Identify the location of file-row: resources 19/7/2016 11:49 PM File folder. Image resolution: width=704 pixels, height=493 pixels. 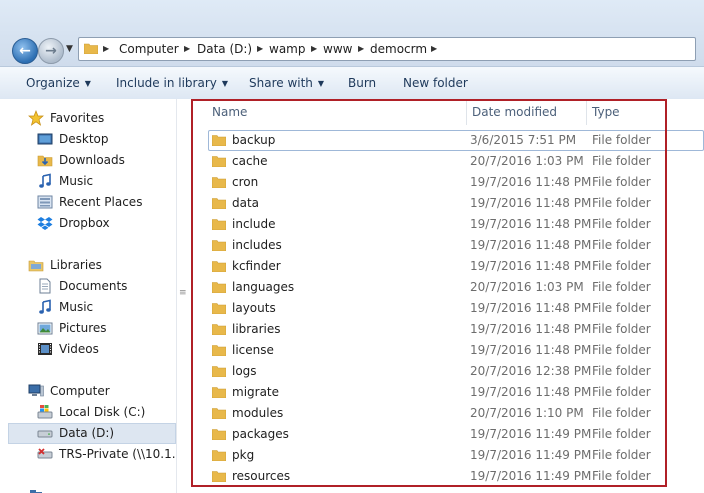
(456, 476).